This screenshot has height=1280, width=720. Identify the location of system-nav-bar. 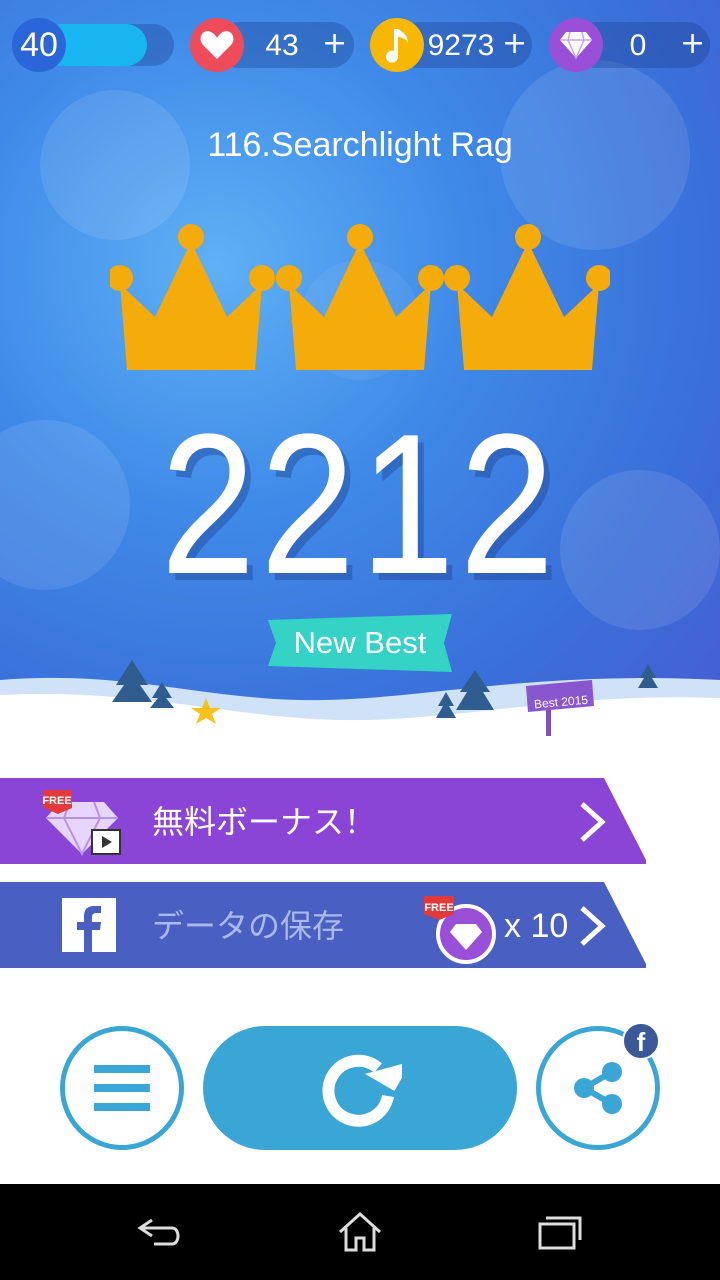
(360, 1232).